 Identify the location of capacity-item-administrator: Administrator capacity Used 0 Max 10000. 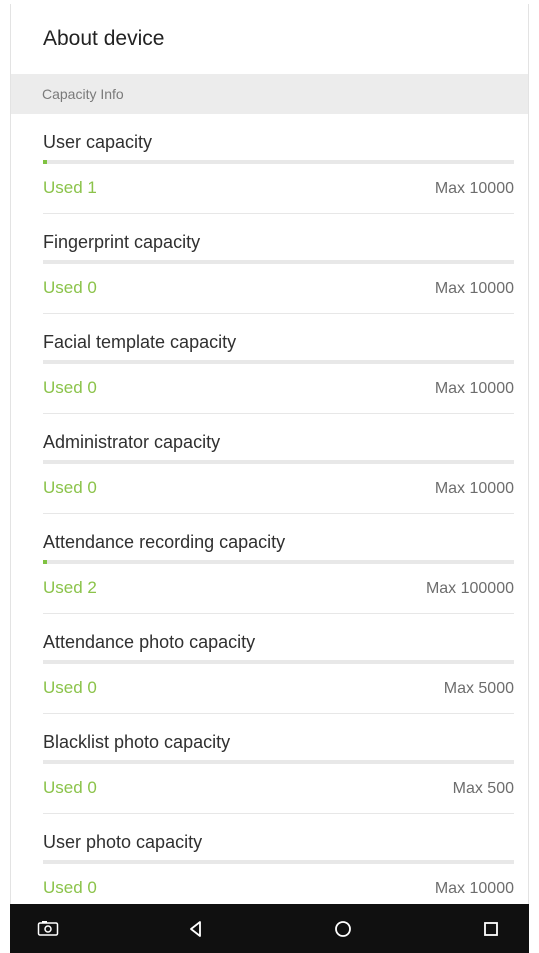
(278, 464).